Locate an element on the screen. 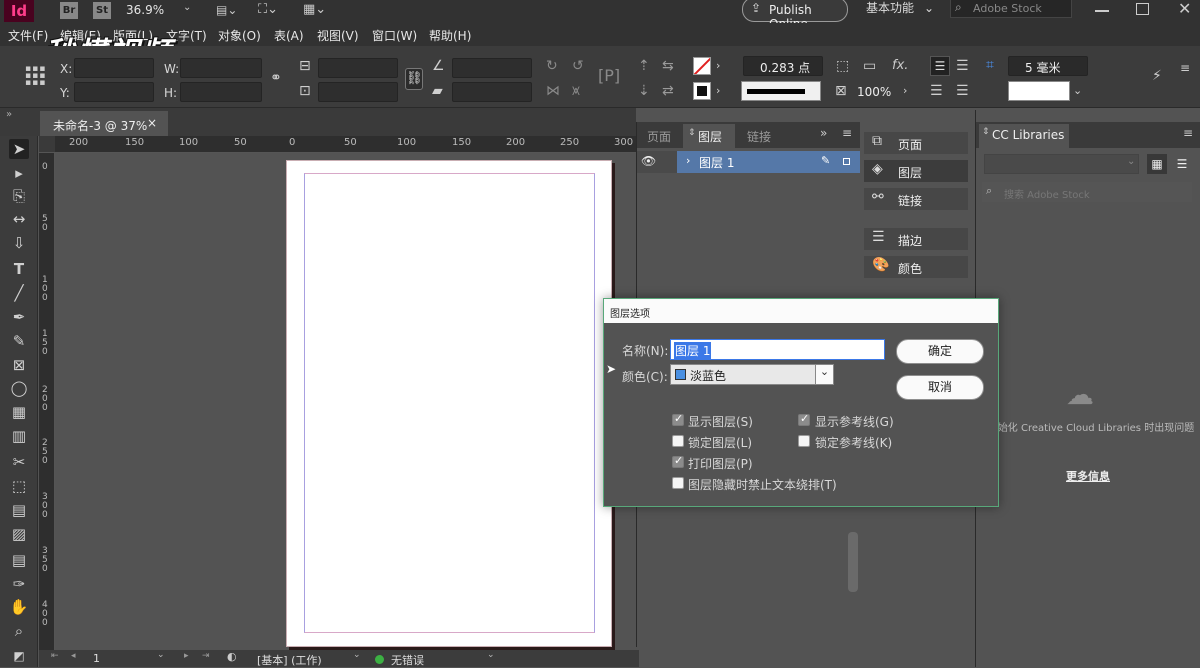  tab-pages: 页面 is located at coordinates (659, 136).